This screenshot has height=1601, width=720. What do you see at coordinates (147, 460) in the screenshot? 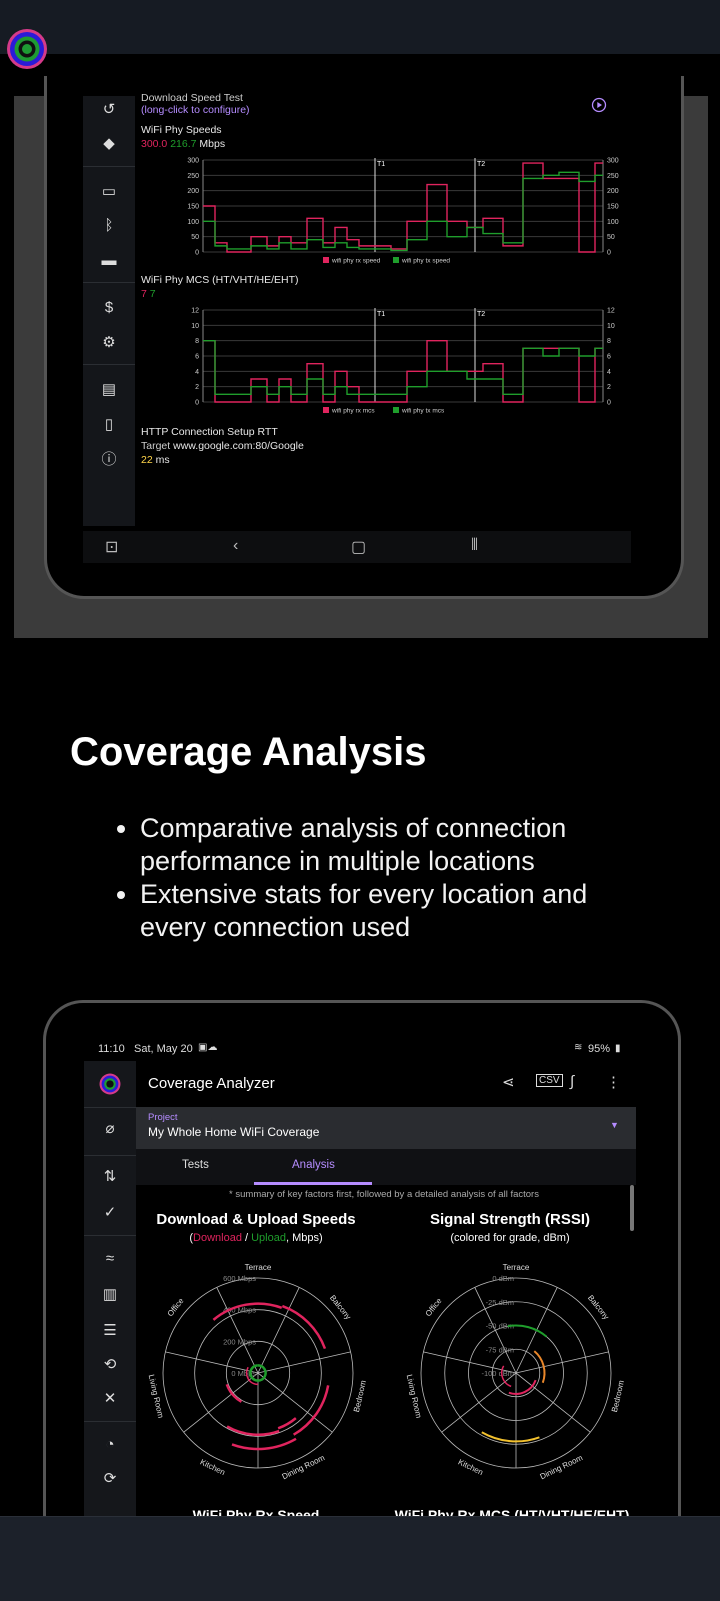
I see `rtt-value: 22` at bounding box center [147, 460].